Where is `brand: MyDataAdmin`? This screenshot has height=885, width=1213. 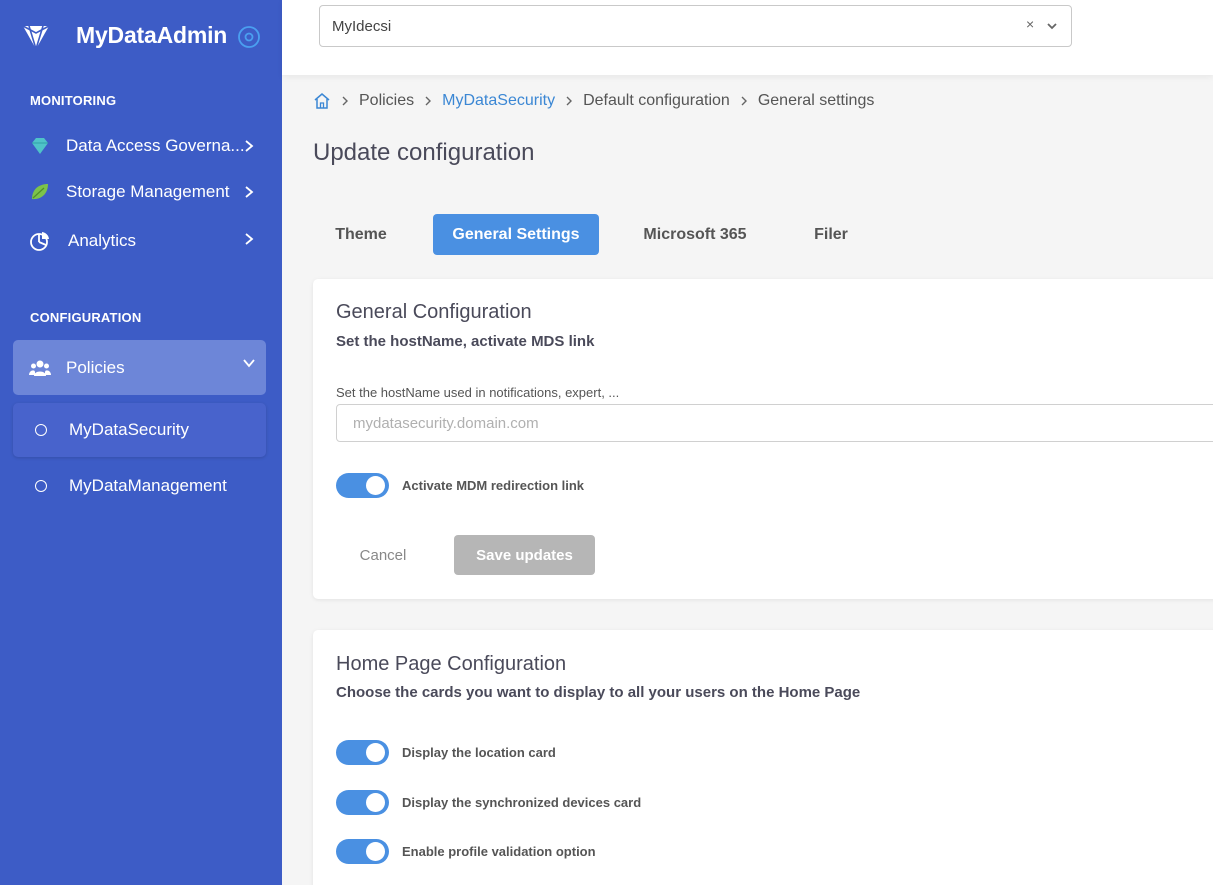
brand: MyDataAdmin is located at coordinates (123, 36).